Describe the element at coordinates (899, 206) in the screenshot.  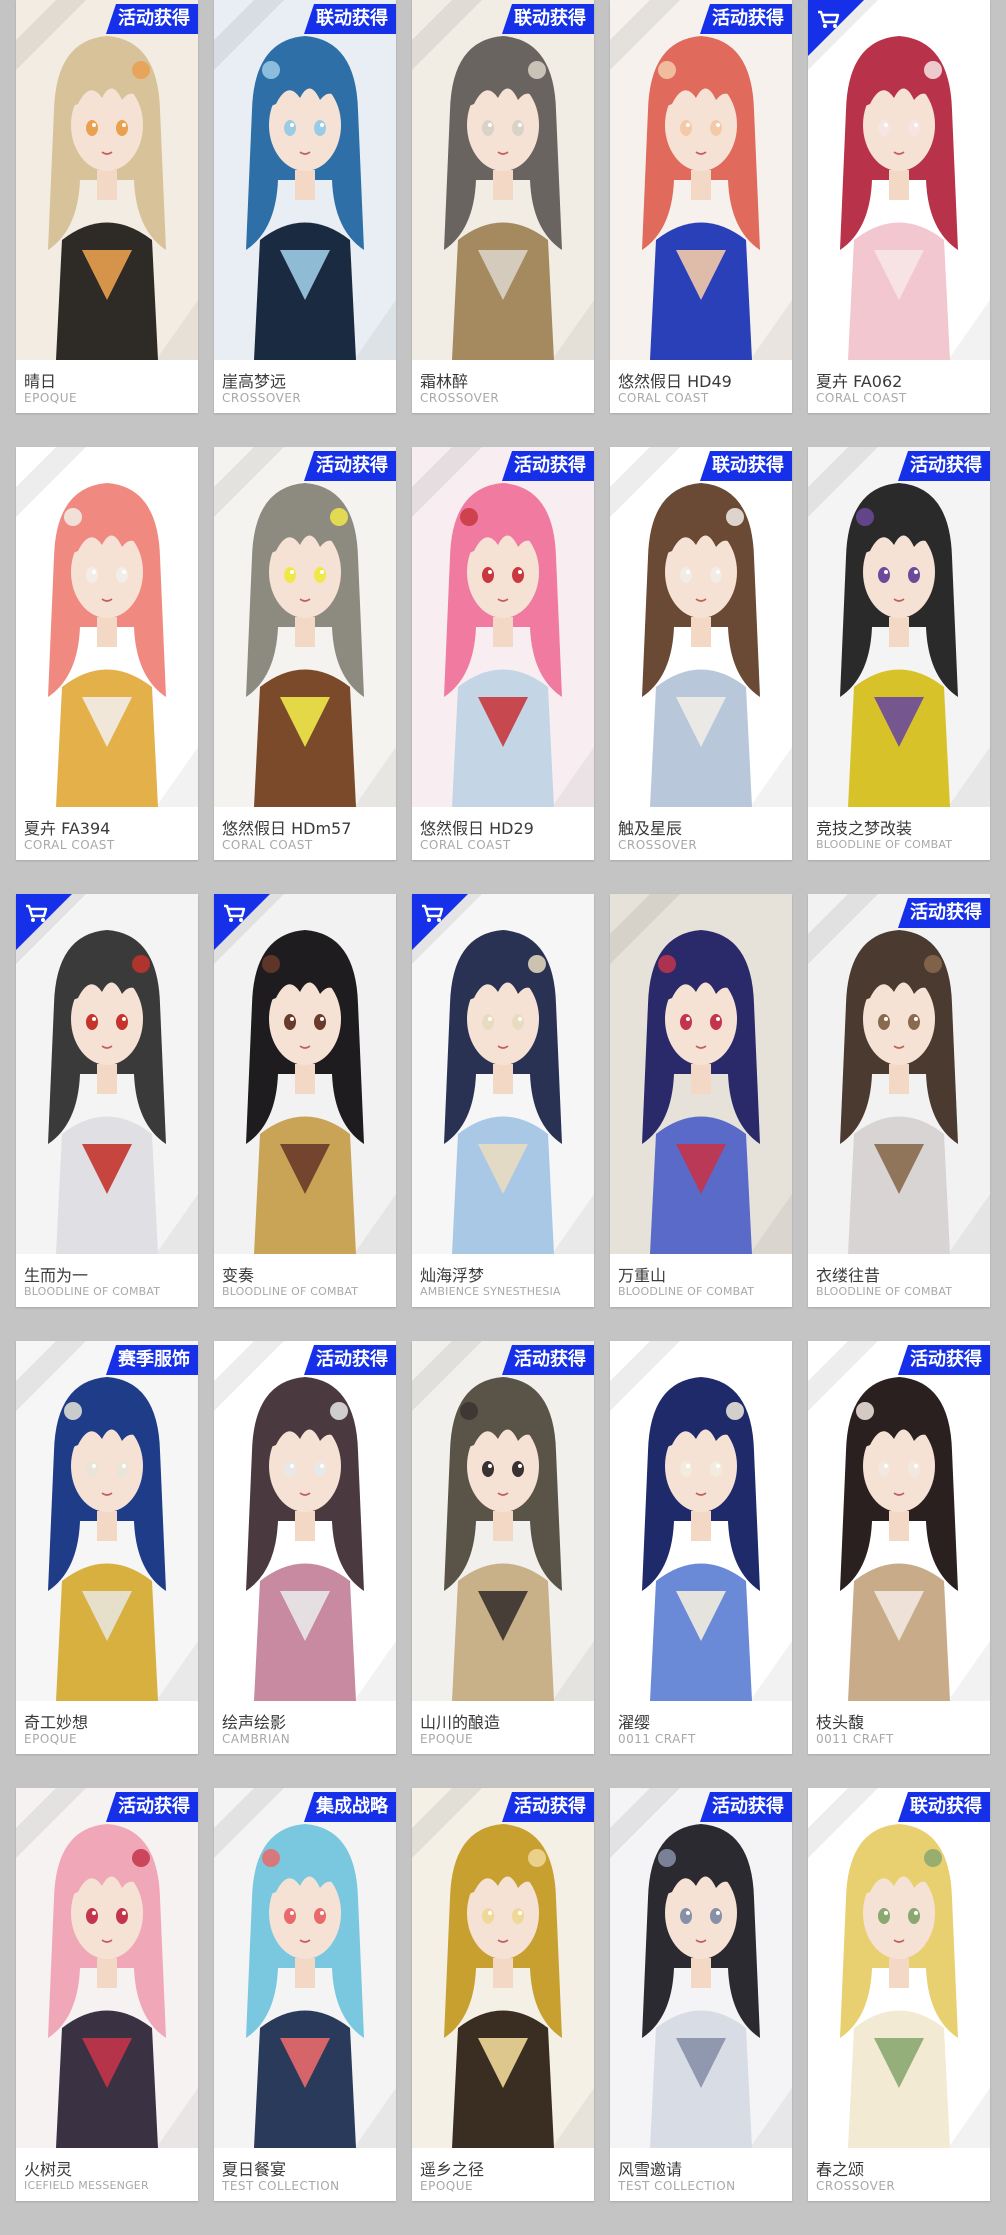
I see `skin-card: 夏卉 FA062 CORAL COAST` at that location.